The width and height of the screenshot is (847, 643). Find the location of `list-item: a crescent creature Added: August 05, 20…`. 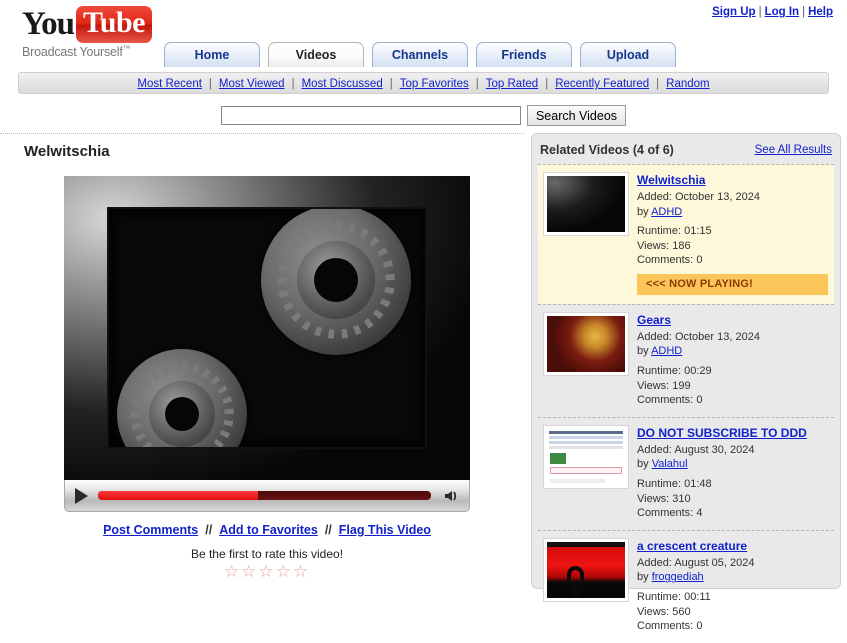

list-item: a crescent creature Added: August 05, 20… is located at coordinates (686, 586).